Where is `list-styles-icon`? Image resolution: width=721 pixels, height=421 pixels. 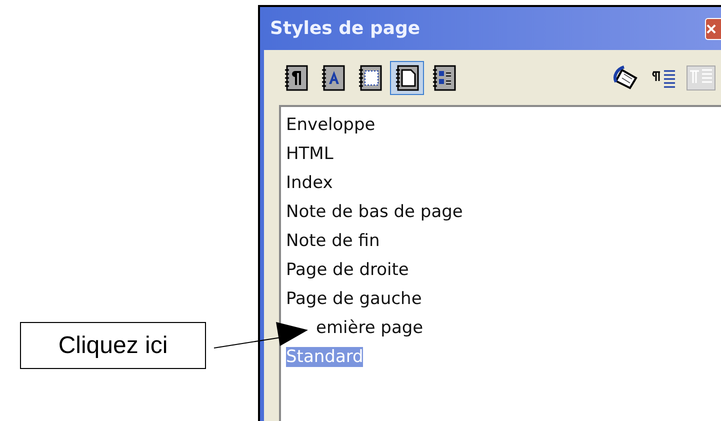 list-styles-icon is located at coordinates (444, 78).